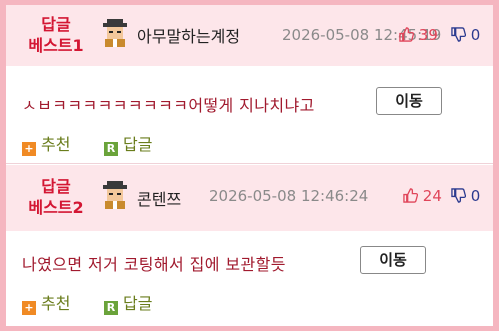 Image resolution: width=499 pixels, height=331 pixels. What do you see at coordinates (56, 45) in the screenshot?
I see `rank-label-line2: 베스트1` at bounding box center [56, 45].